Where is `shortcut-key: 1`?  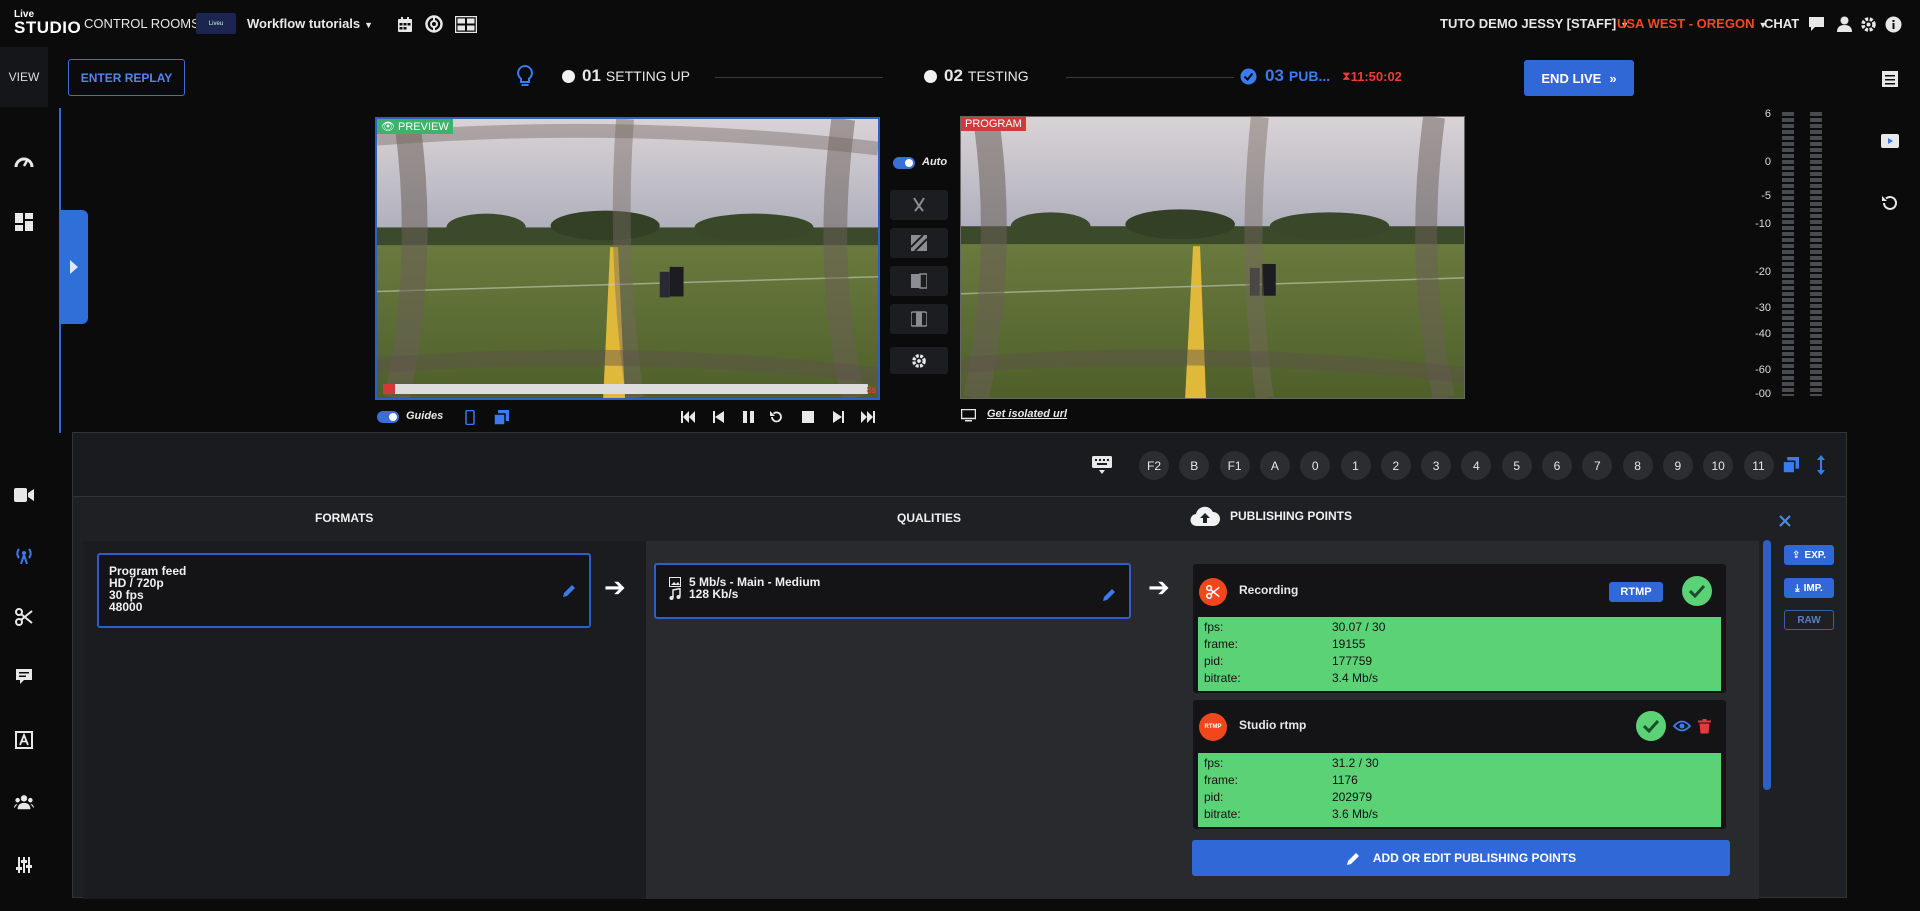
shortcut-key: 1 is located at coordinates (1355, 465).